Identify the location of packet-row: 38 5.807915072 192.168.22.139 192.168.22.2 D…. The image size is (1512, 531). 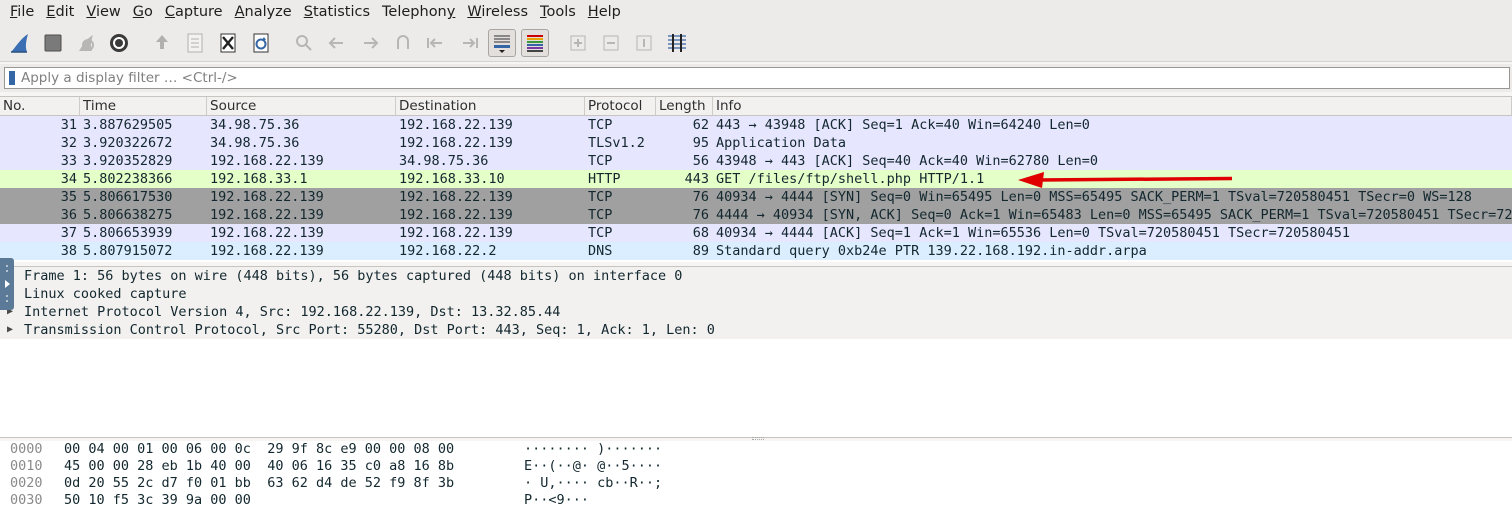
(756, 251).